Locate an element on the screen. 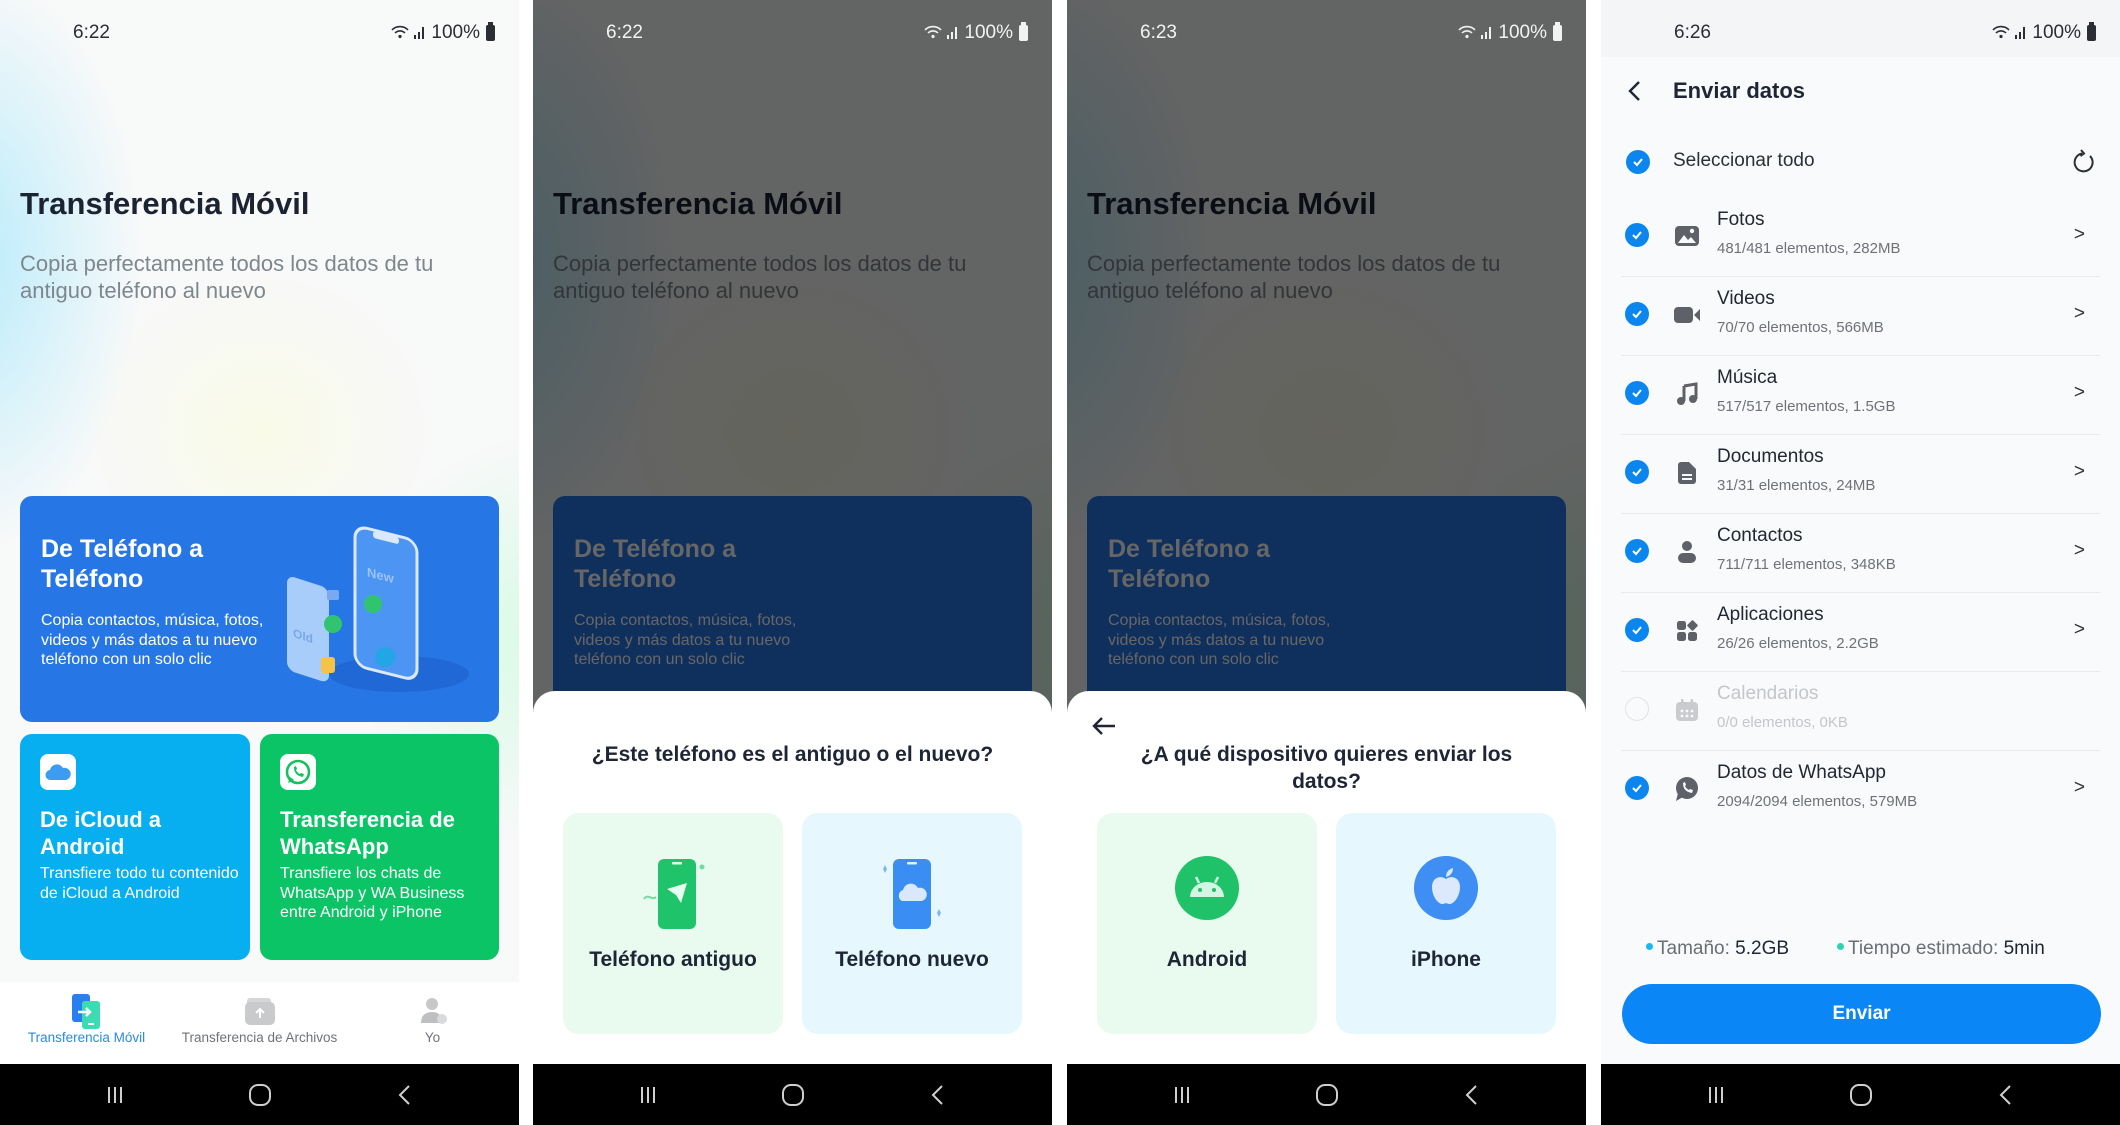 Image resolution: width=2120 pixels, height=1125 pixels. transfer-summary: Tamaño: 5.2GB Tiempo estimado: 5min is located at coordinates (1860, 952).